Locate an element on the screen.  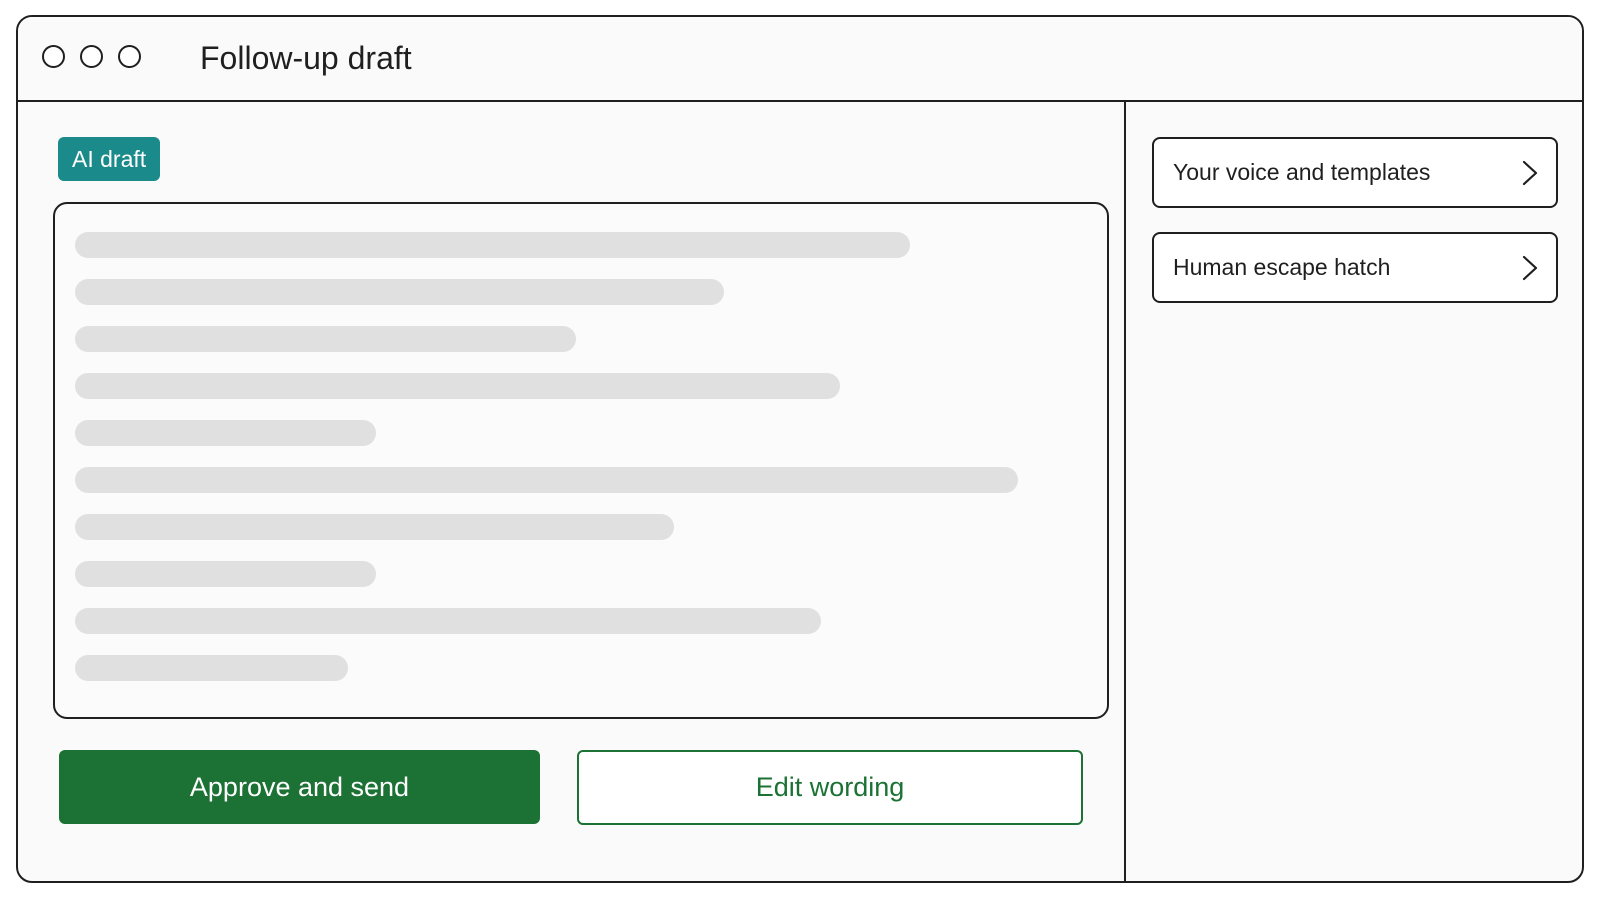
window-title: Follow-up draft is located at coordinates (306, 58).